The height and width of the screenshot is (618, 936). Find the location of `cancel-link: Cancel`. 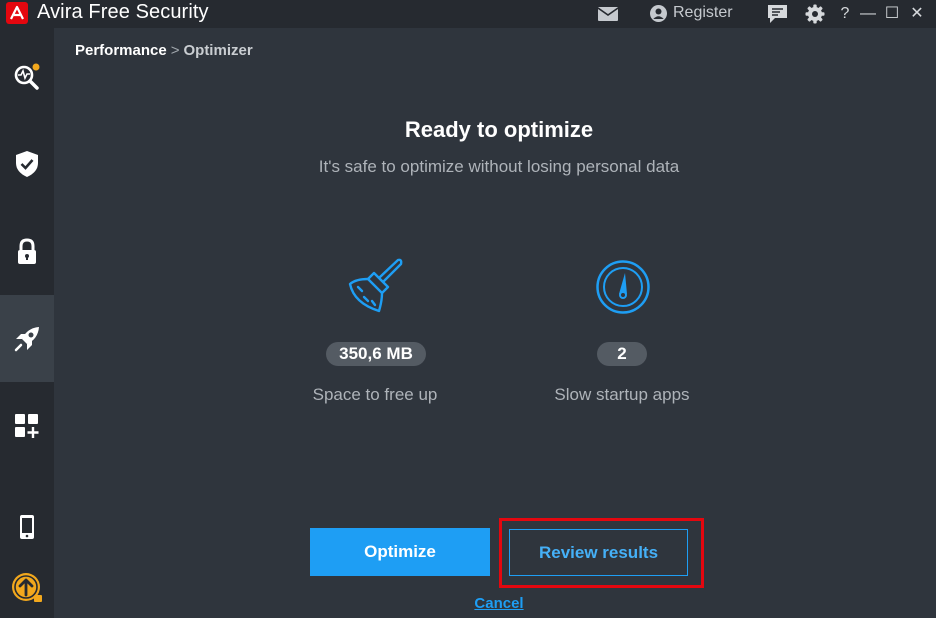

cancel-link: Cancel is located at coordinates (499, 603).